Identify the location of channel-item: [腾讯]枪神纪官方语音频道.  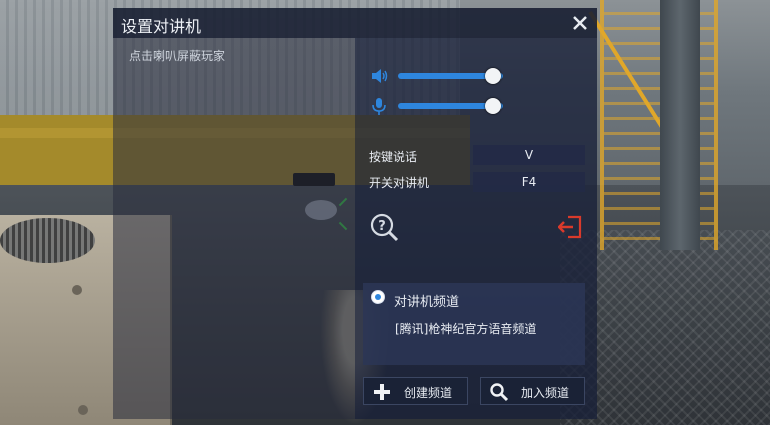
(465, 328).